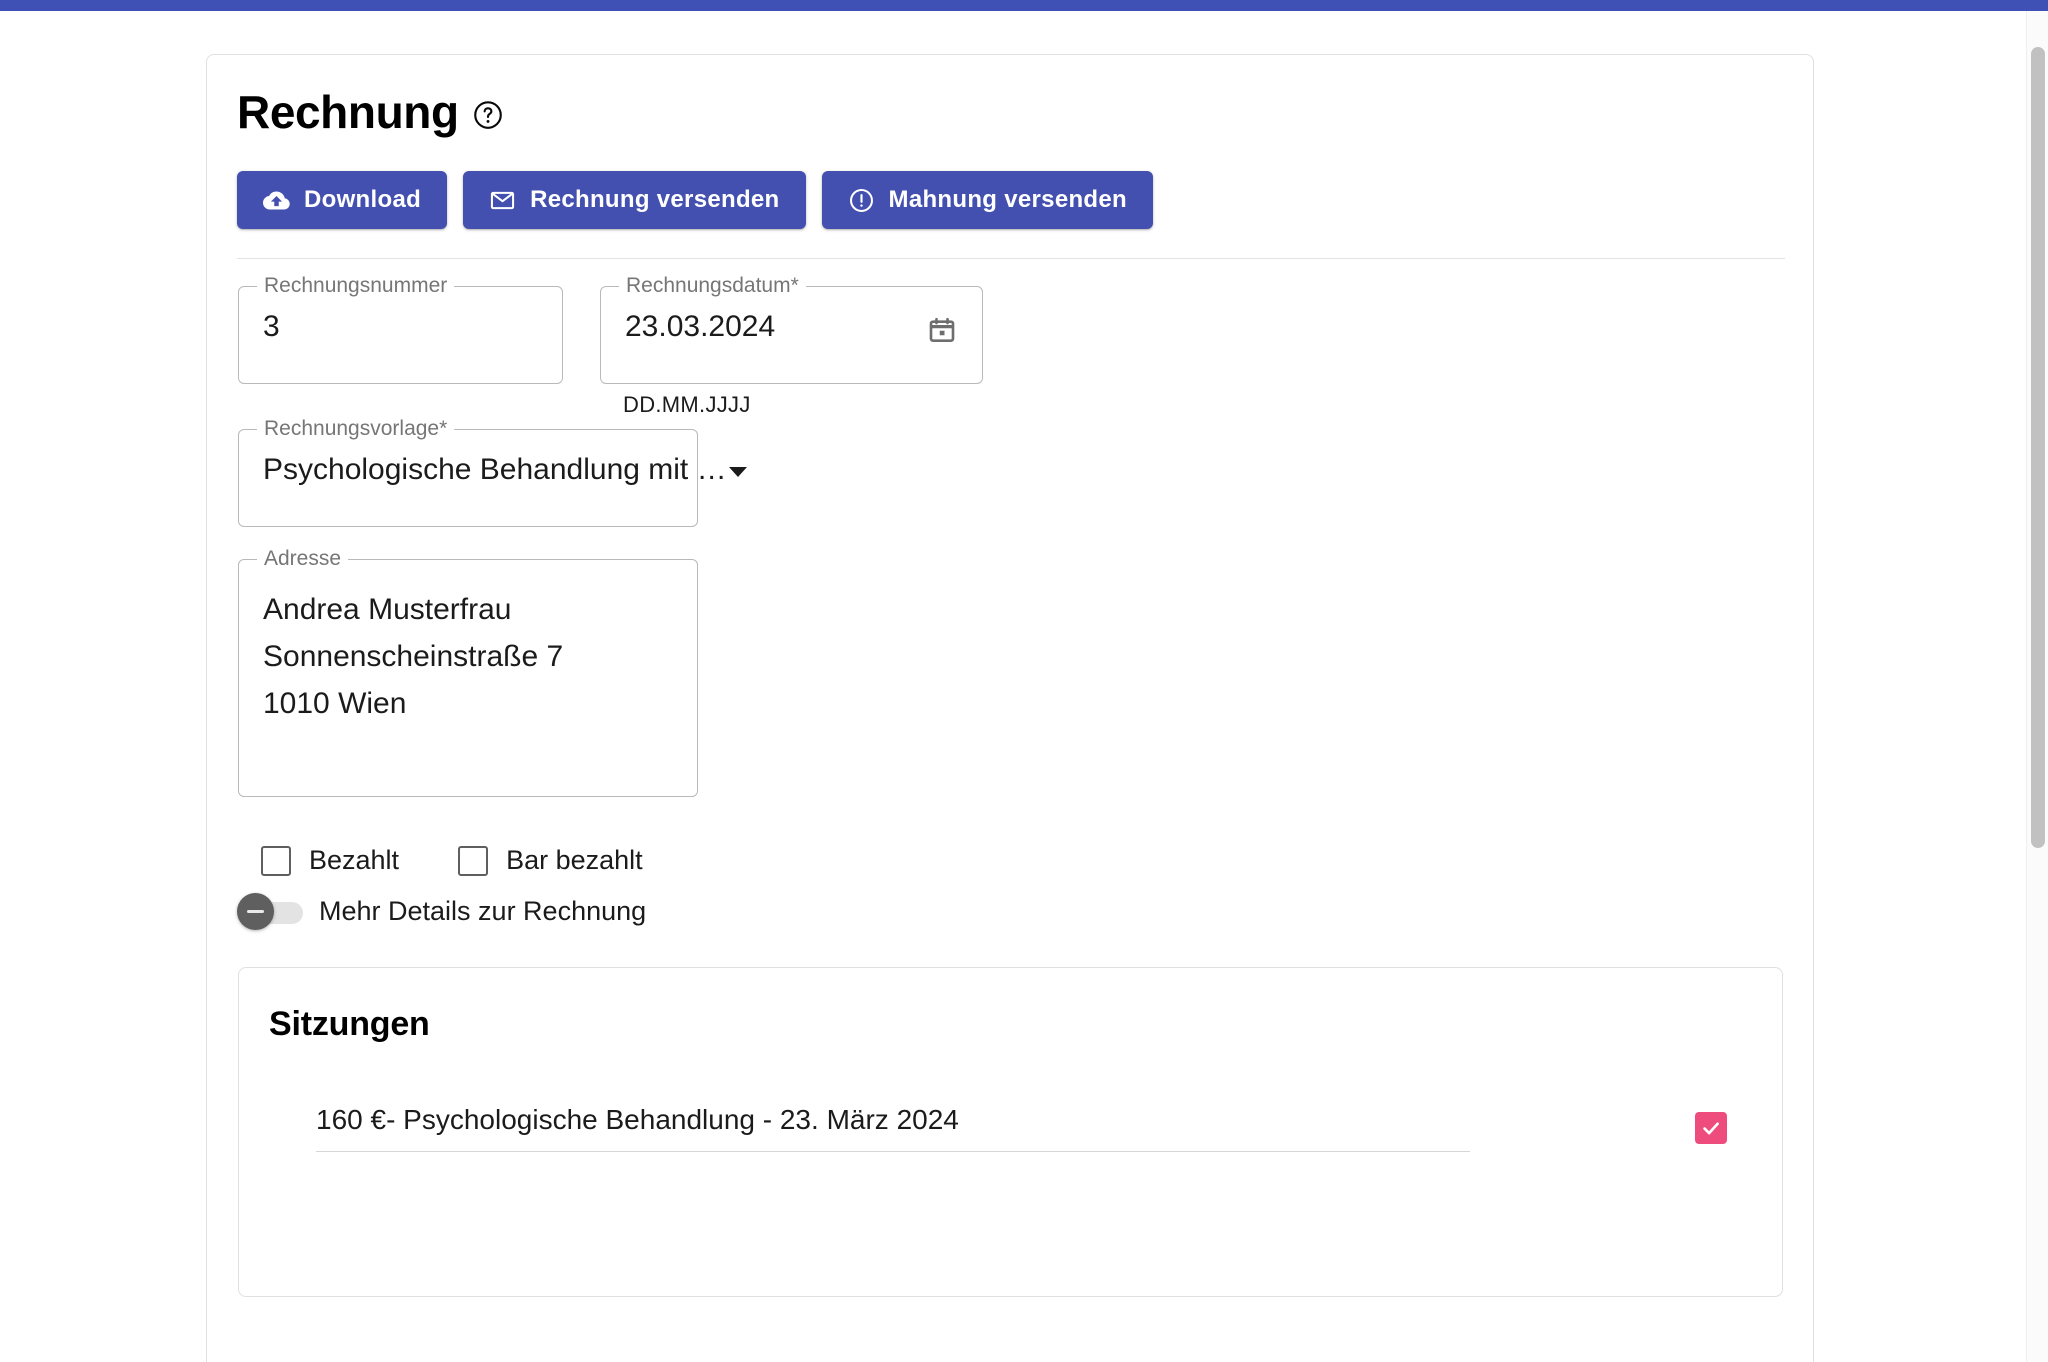 The image size is (2048, 1362). I want to click on invoice-template-label: Rechnungsvorlage*, so click(356, 429).